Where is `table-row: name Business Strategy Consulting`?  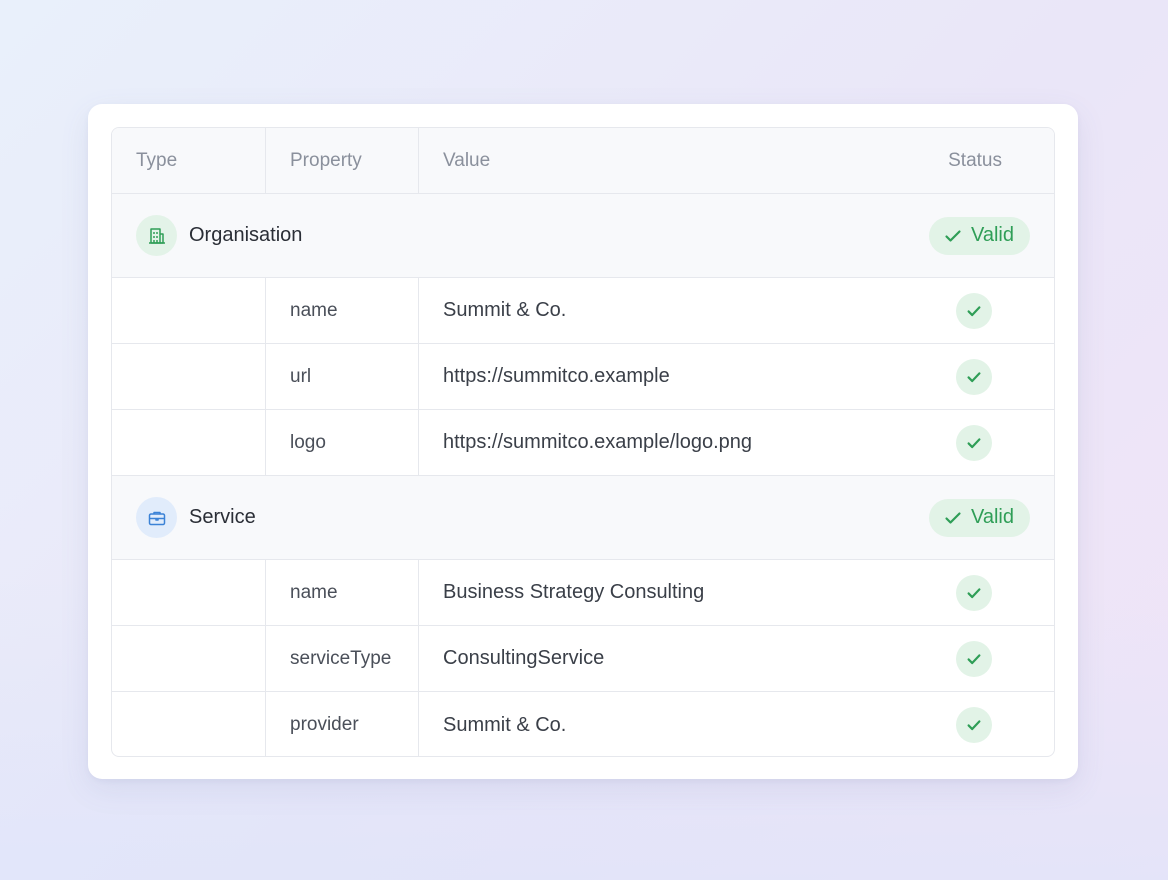
table-row: name Business Strategy Consulting is located at coordinates (583, 593).